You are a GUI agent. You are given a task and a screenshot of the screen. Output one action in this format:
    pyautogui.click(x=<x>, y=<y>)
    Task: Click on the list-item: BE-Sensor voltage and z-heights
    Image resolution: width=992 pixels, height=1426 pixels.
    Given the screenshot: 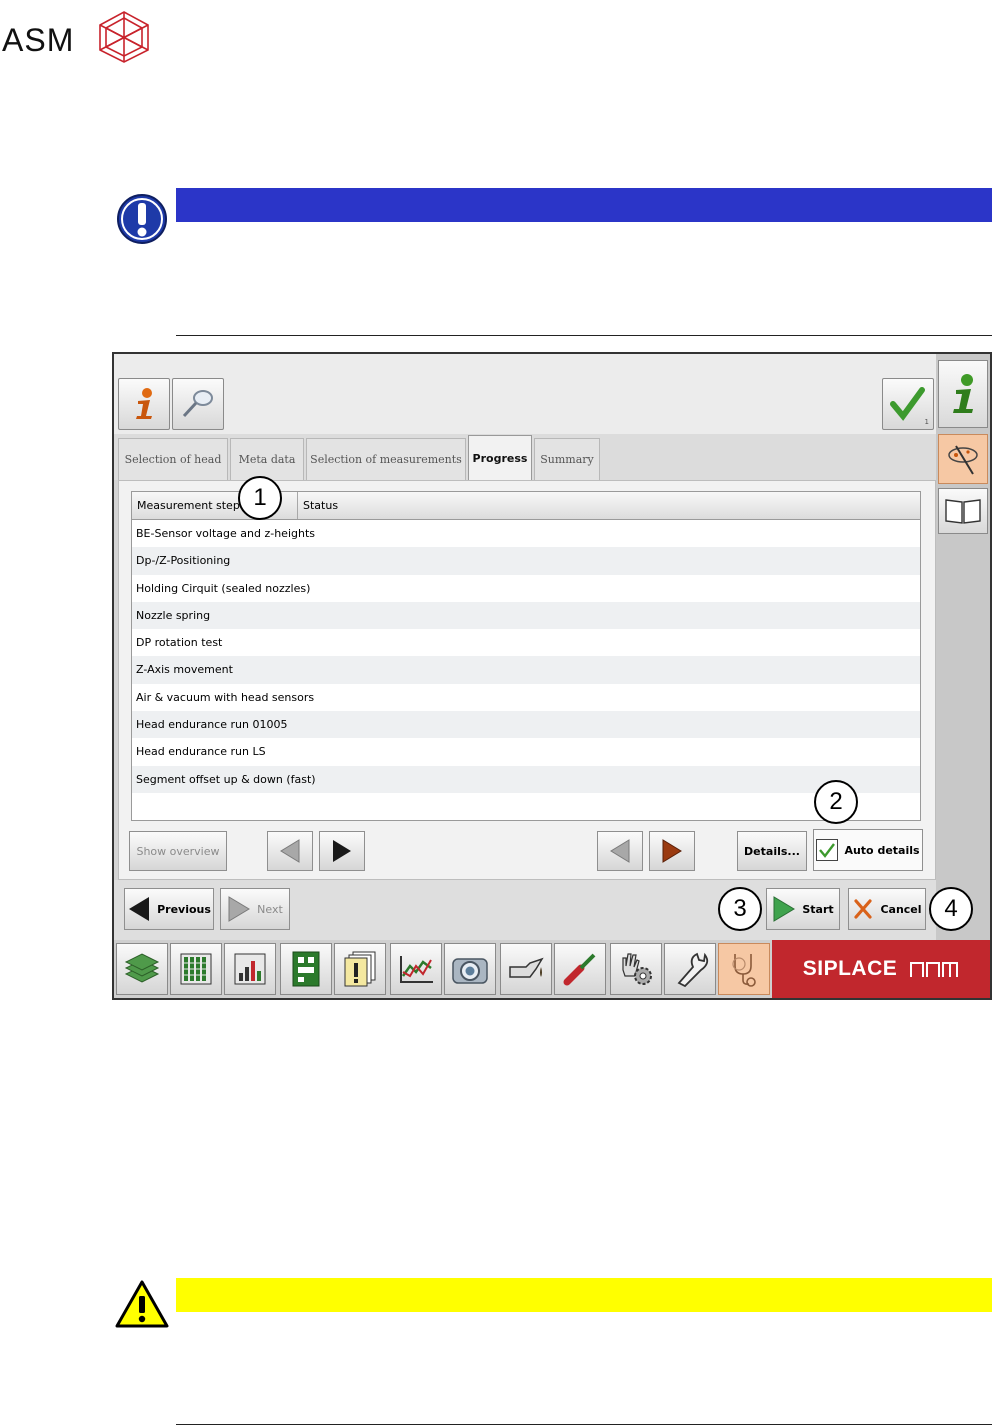 What is the action you would take?
    pyautogui.click(x=526, y=533)
    